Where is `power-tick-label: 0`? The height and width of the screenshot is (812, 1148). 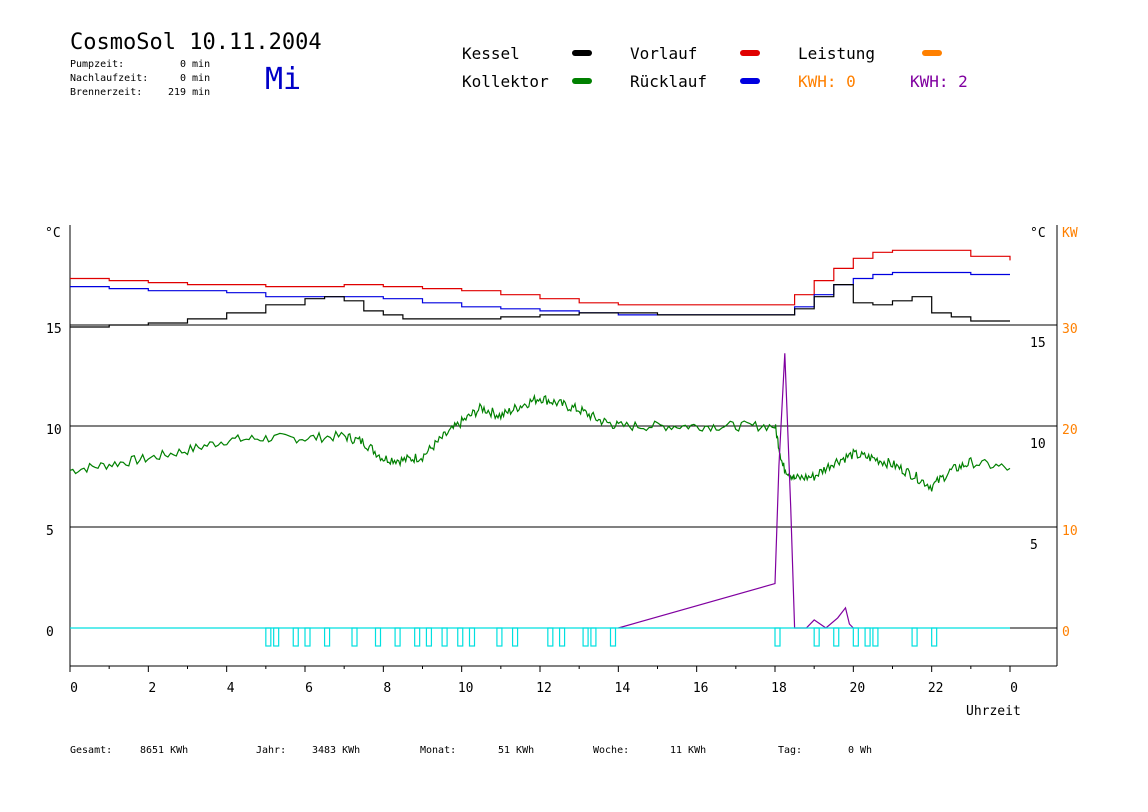 power-tick-label: 0 is located at coordinates (1066, 632).